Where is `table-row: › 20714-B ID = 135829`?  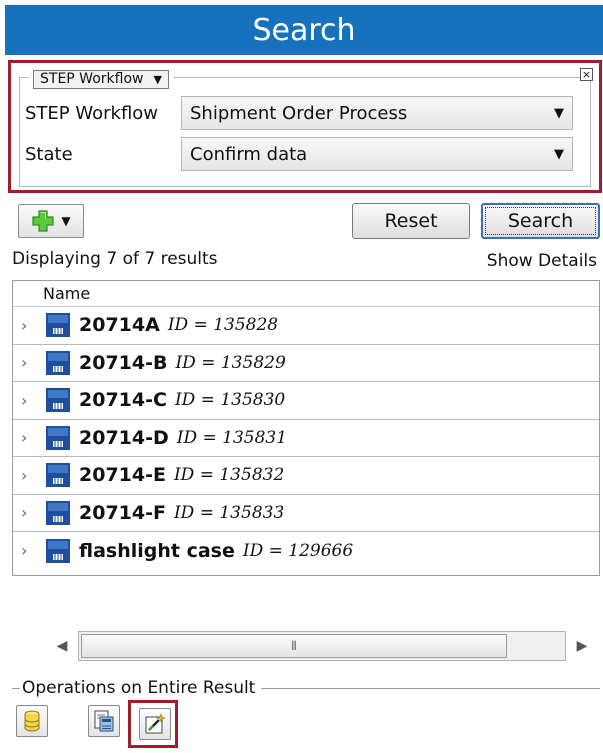
table-row: › 20714-B ID = 135829 is located at coordinates (306, 363).